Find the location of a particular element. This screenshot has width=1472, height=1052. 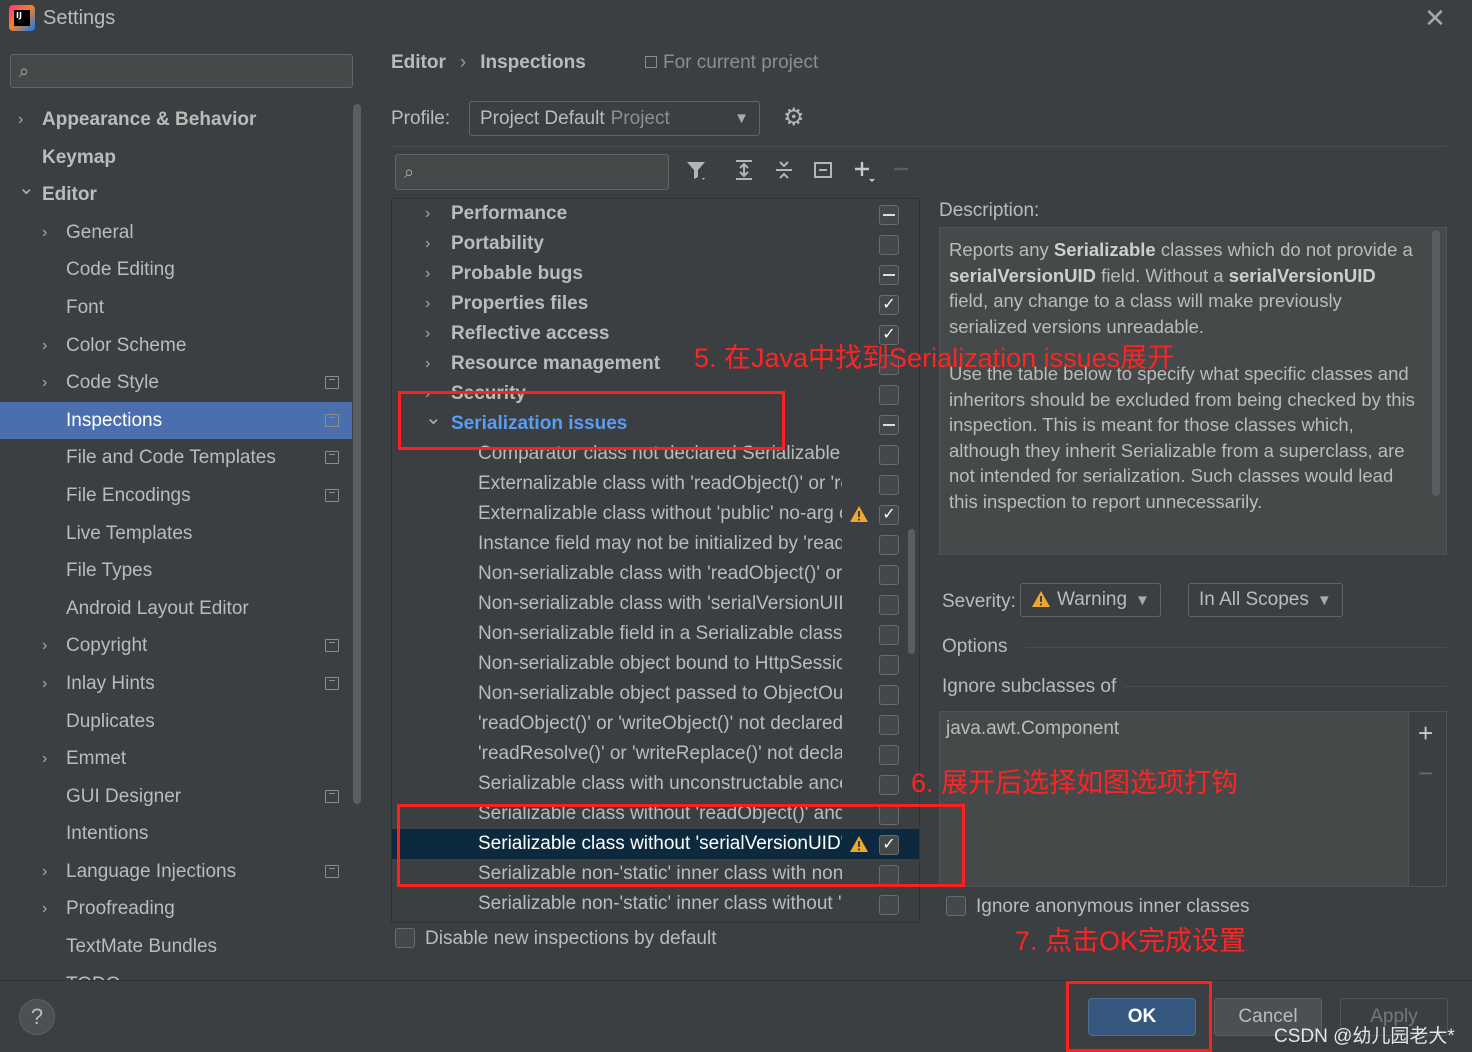

add-icon is located at coordinates (864, 172).